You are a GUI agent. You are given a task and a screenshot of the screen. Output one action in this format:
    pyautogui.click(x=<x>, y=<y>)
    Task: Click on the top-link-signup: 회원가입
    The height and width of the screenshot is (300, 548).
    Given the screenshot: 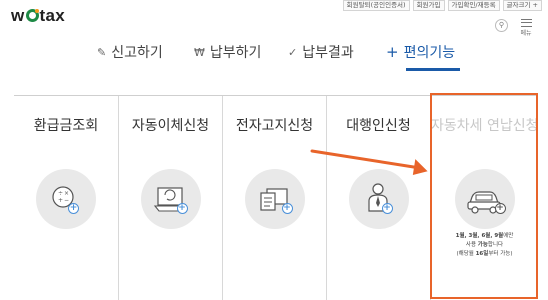 What is the action you would take?
    pyautogui.click(x=428, y=5)
    